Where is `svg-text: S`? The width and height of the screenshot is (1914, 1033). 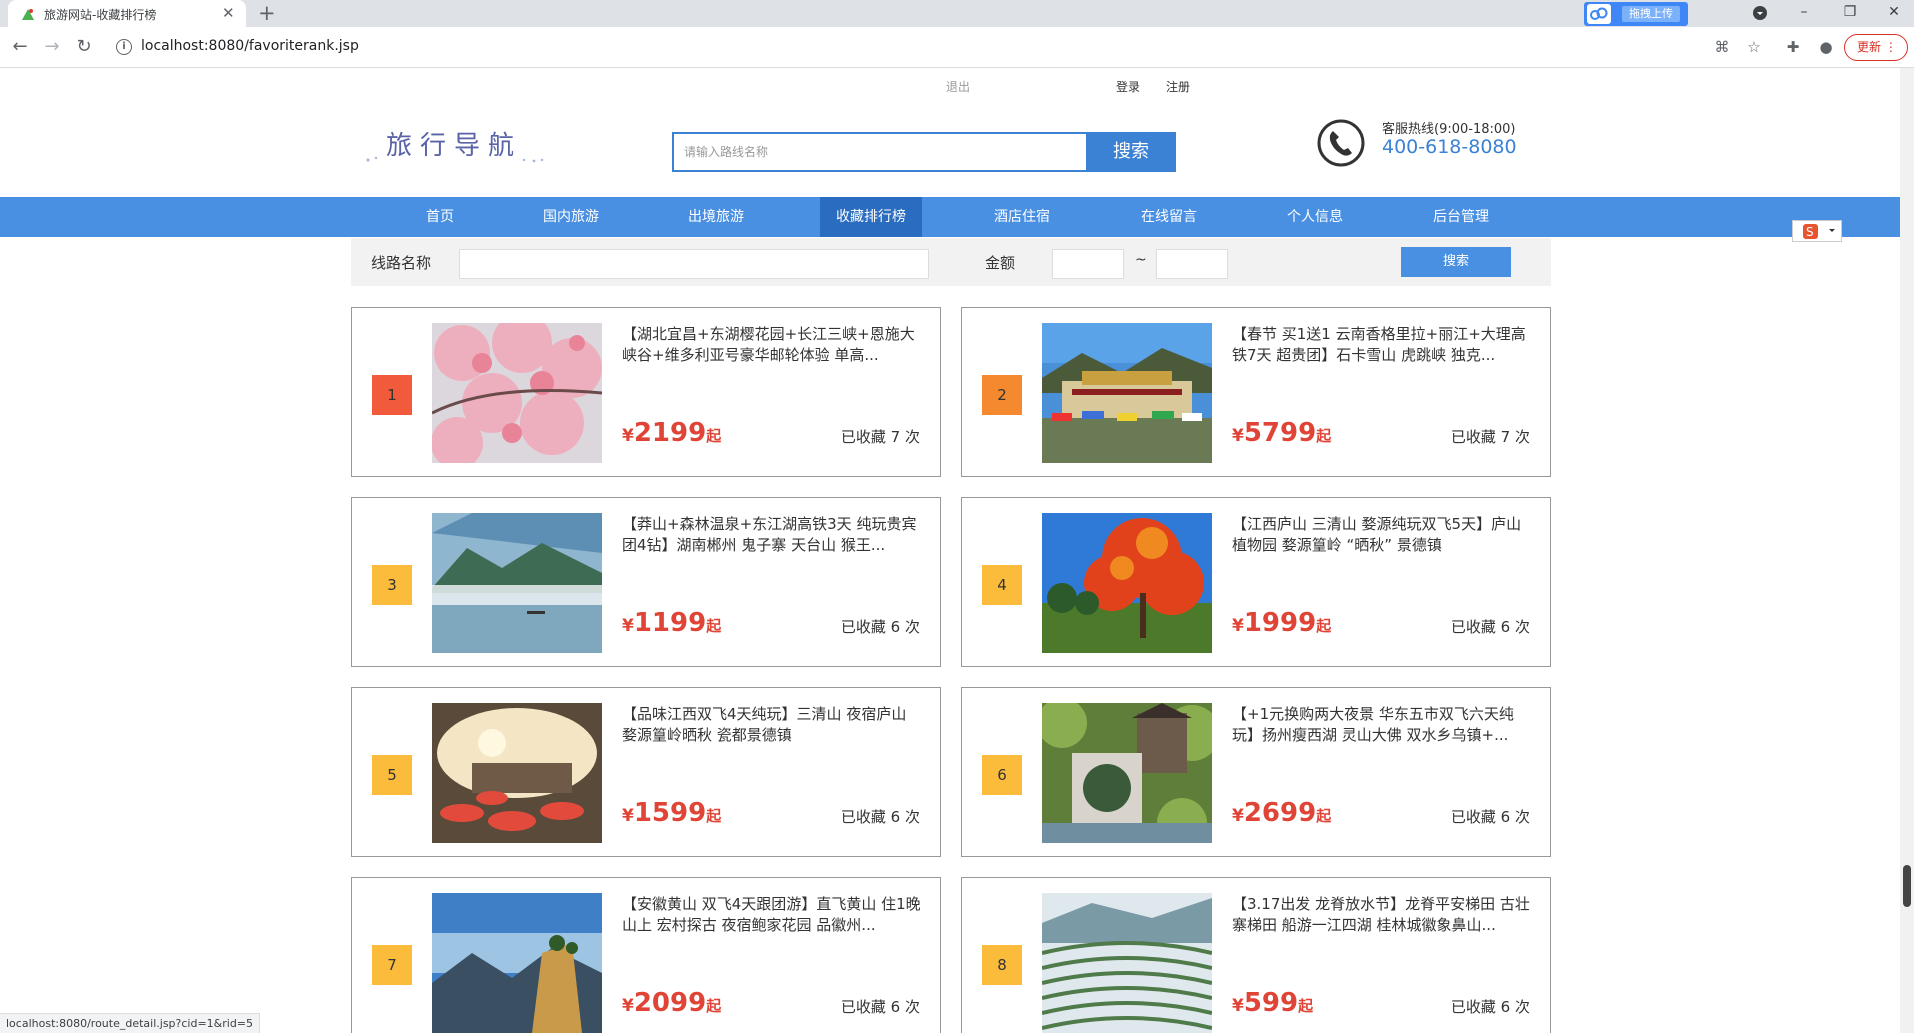 svg-text: S is located at coordinates (1810, 232).